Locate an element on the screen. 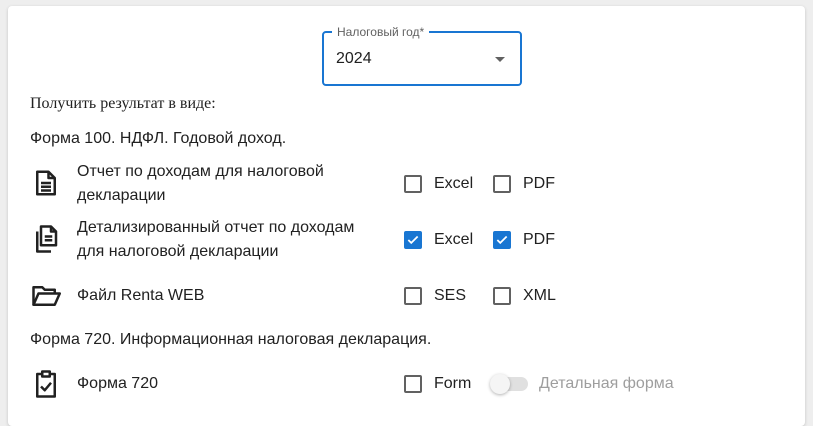  checkbox-xml: XML is located at coordinates (524, 296).